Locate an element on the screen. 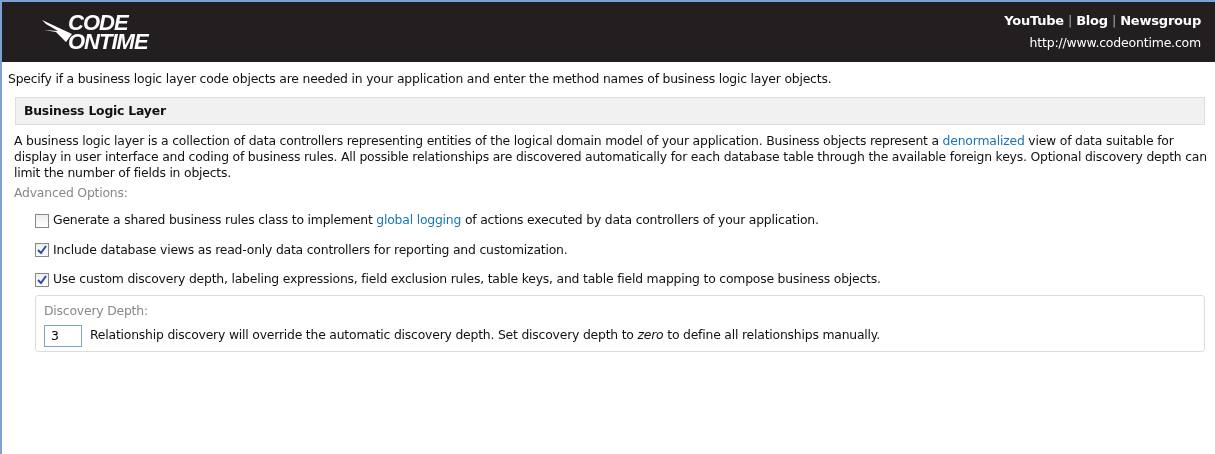 The height and width of the screenshot is (454, 1215). option-label: Use custom discovery depth, labeling expressions, field exclusion rules, table keys, and table field mapping to compose business objects. is located at coordinates (467, 279).